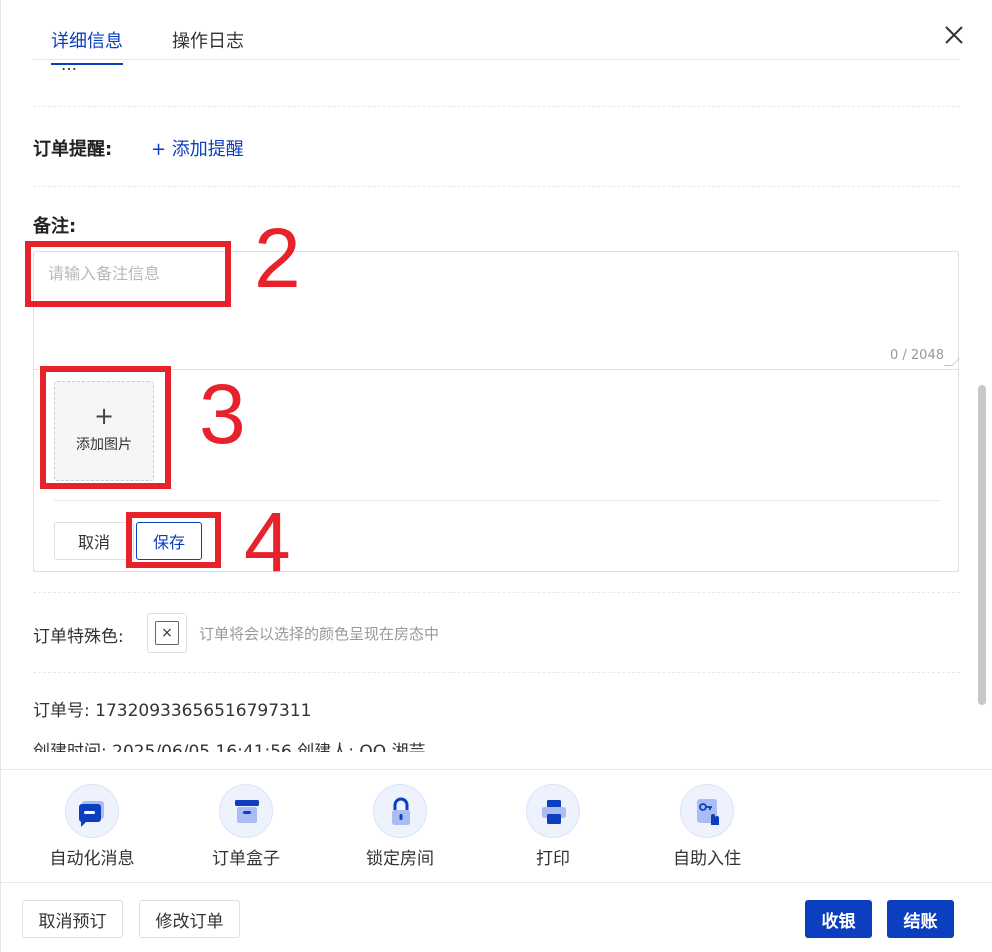  Describe the element at coordinates (61, 711) in the screenshot. I see `order-number-label: 订单号:` at that location.